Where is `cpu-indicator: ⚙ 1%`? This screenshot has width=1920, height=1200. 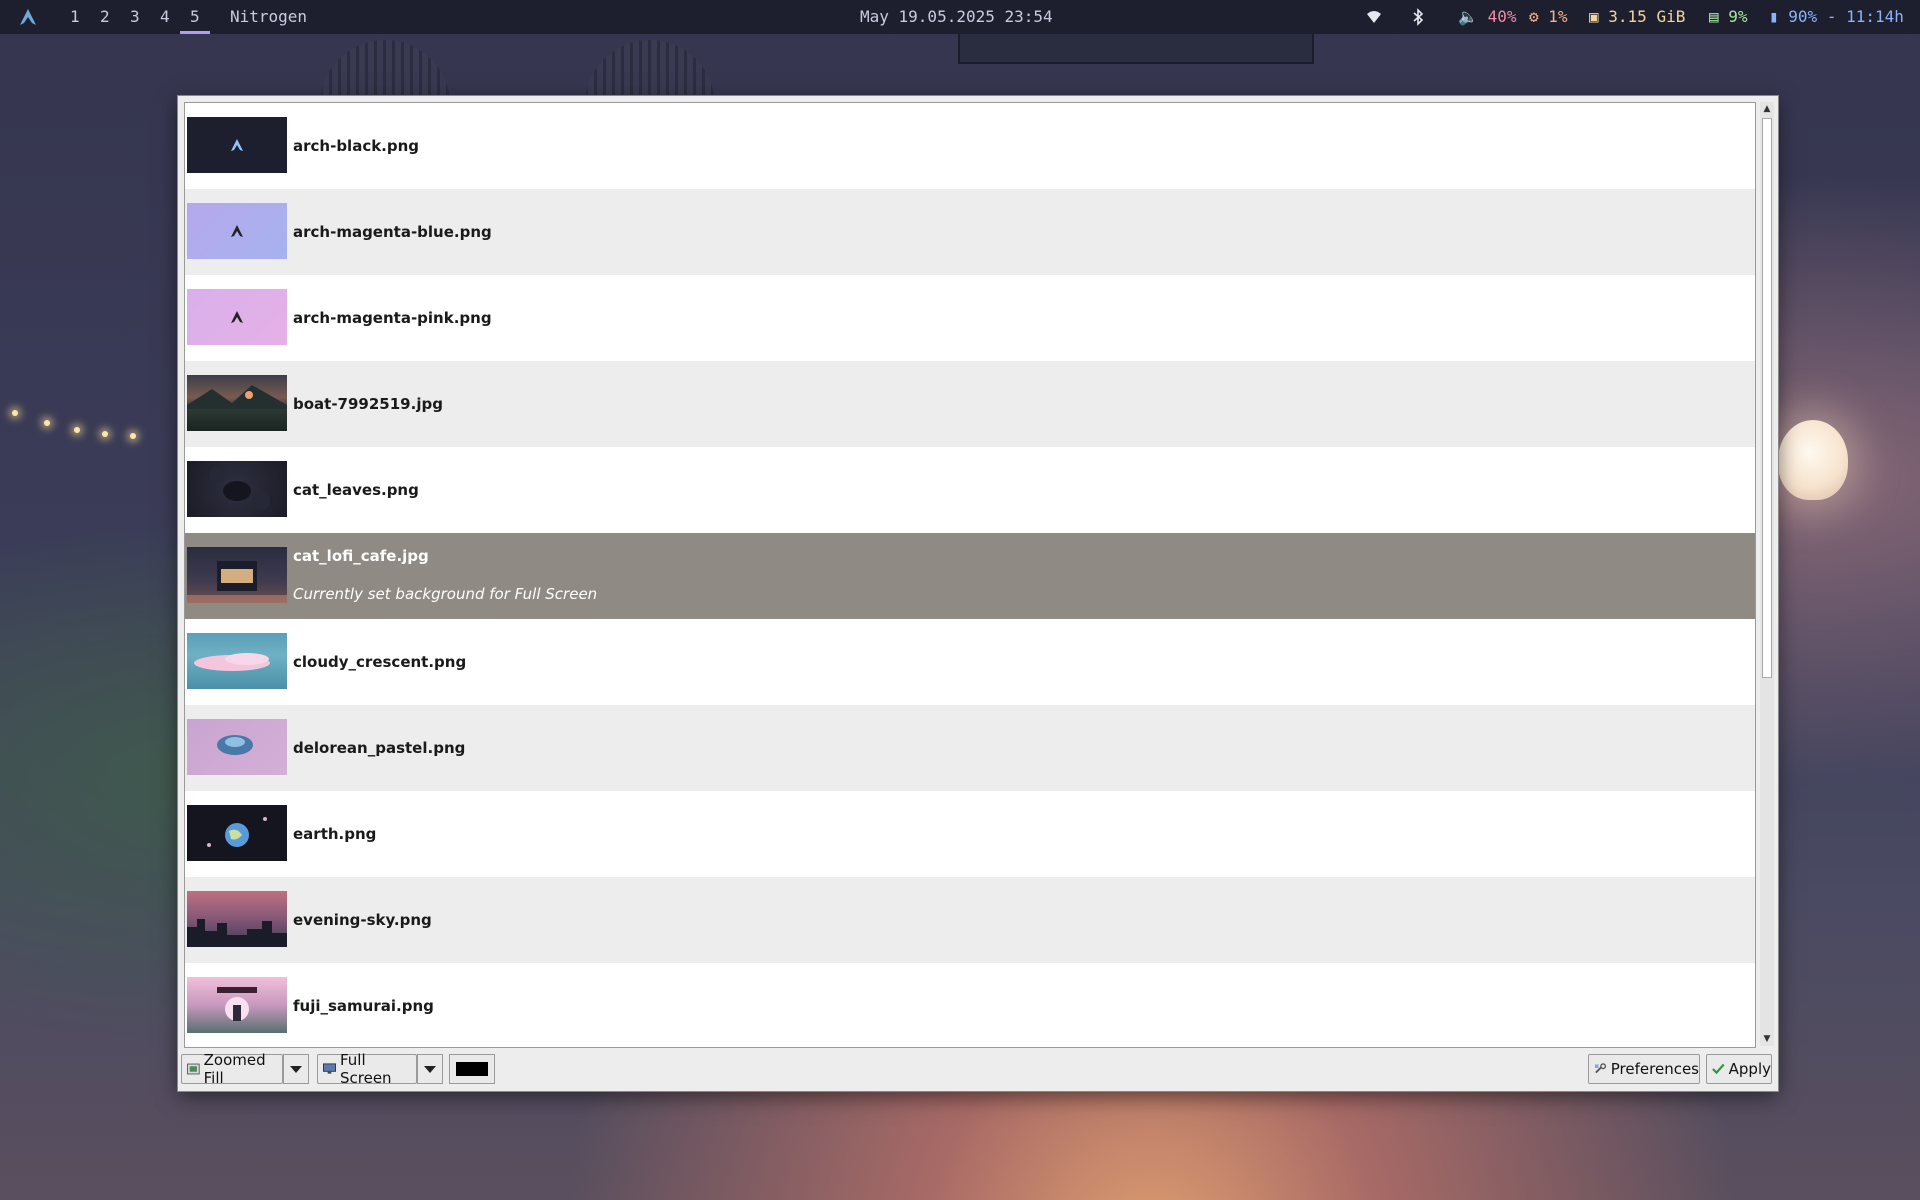
cpu-indicator: ⚙ 1% is located at coordinates (1548, 16).